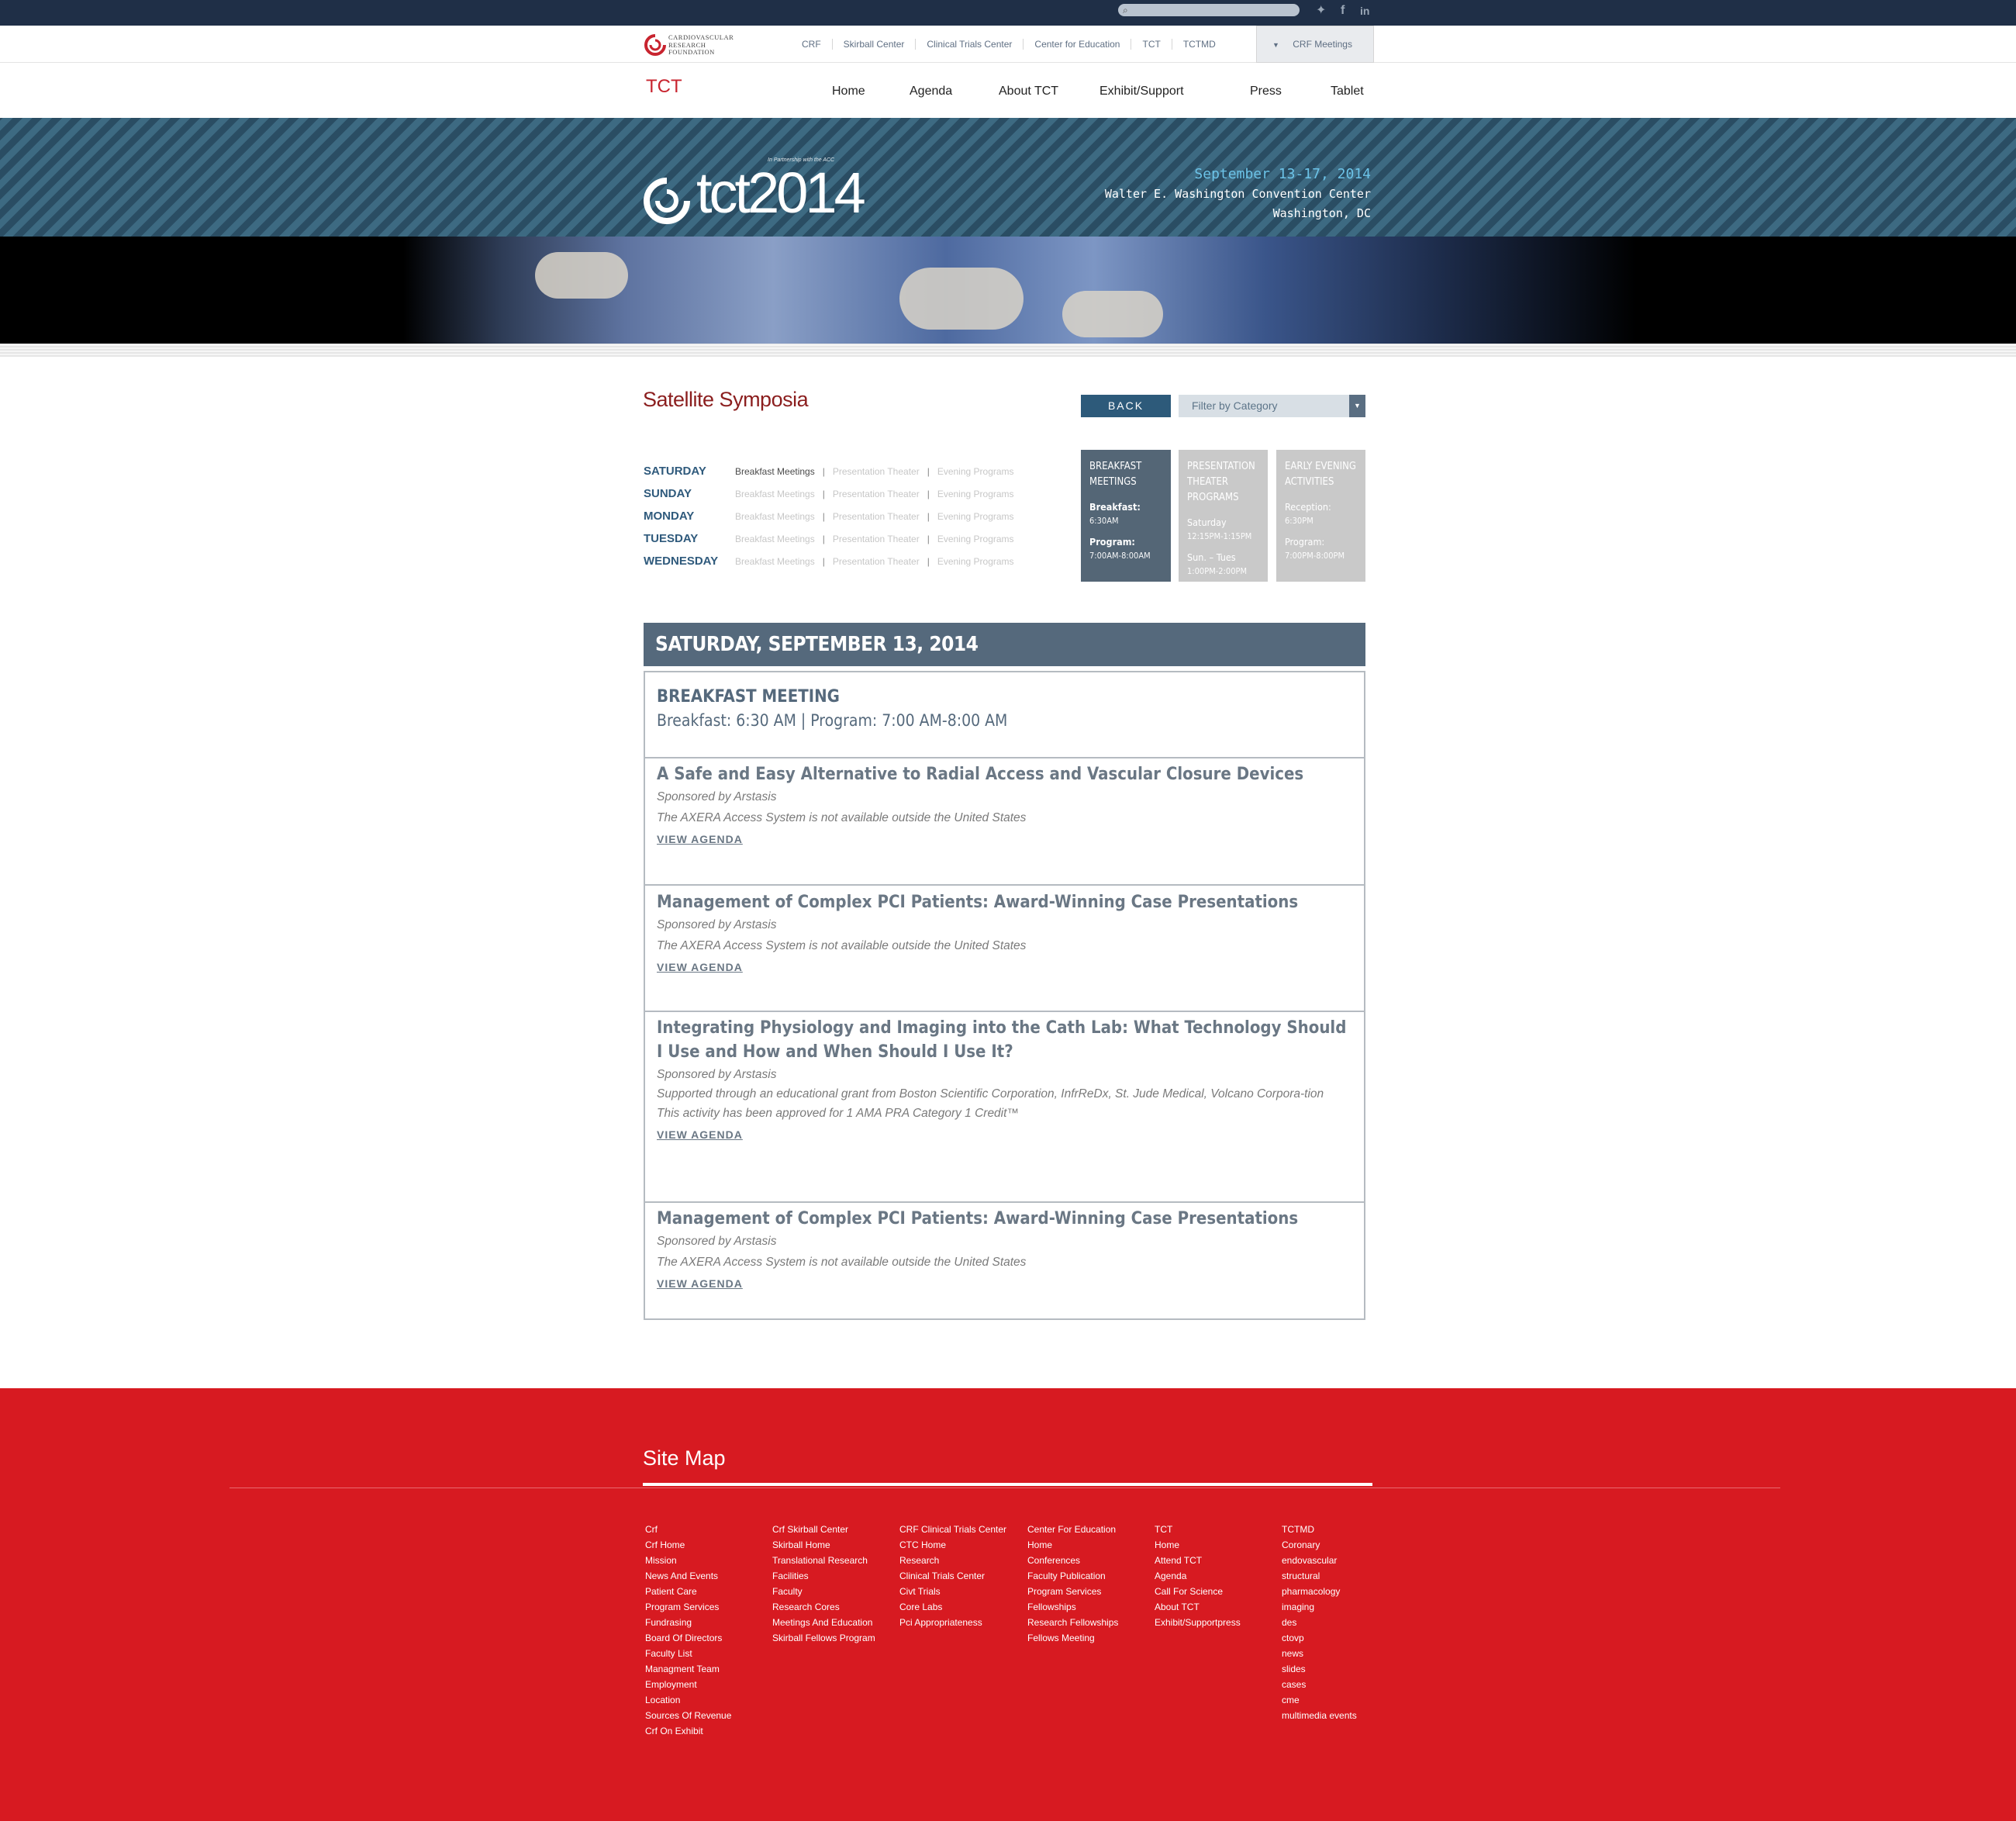 Image resolution: width=2016 pixels, height=1821 pixels. I want to click on sitemap-link: Patient Care, so click(688, 1591).